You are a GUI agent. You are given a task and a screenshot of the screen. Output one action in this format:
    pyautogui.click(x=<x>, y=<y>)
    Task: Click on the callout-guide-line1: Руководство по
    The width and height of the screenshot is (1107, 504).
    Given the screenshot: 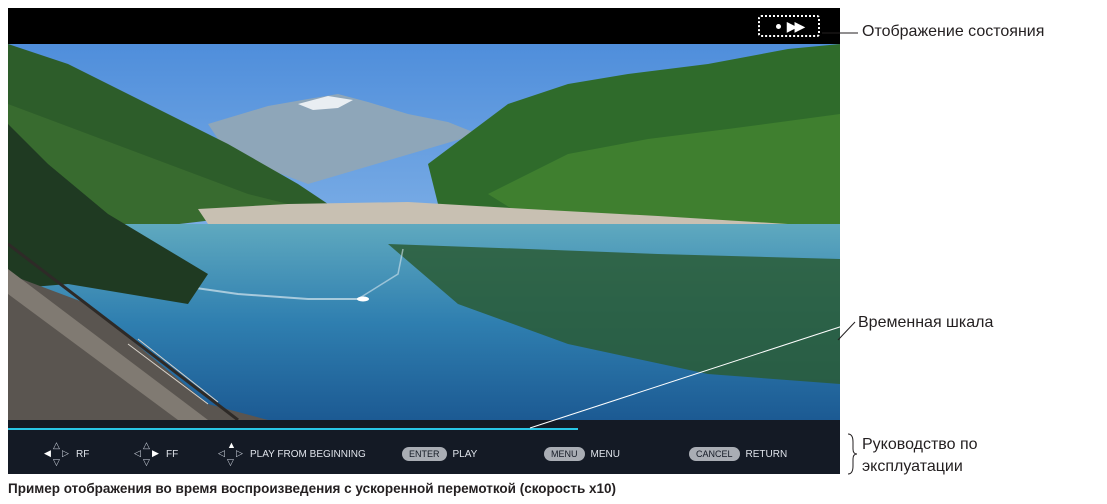 What is the action you would take?
    pyautogui.click(x=920, y=444)
    